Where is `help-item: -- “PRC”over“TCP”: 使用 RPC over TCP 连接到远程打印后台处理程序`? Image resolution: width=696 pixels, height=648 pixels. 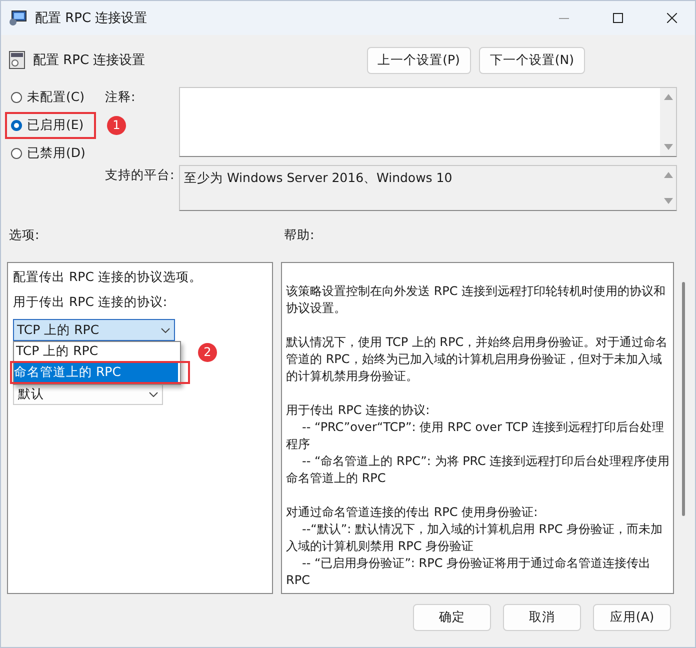 help-item: -- “PRC”over“TCP”: 使用 RPC over TCP 连接到远程打印后台处理程序 is located at coordinates (475, 436).